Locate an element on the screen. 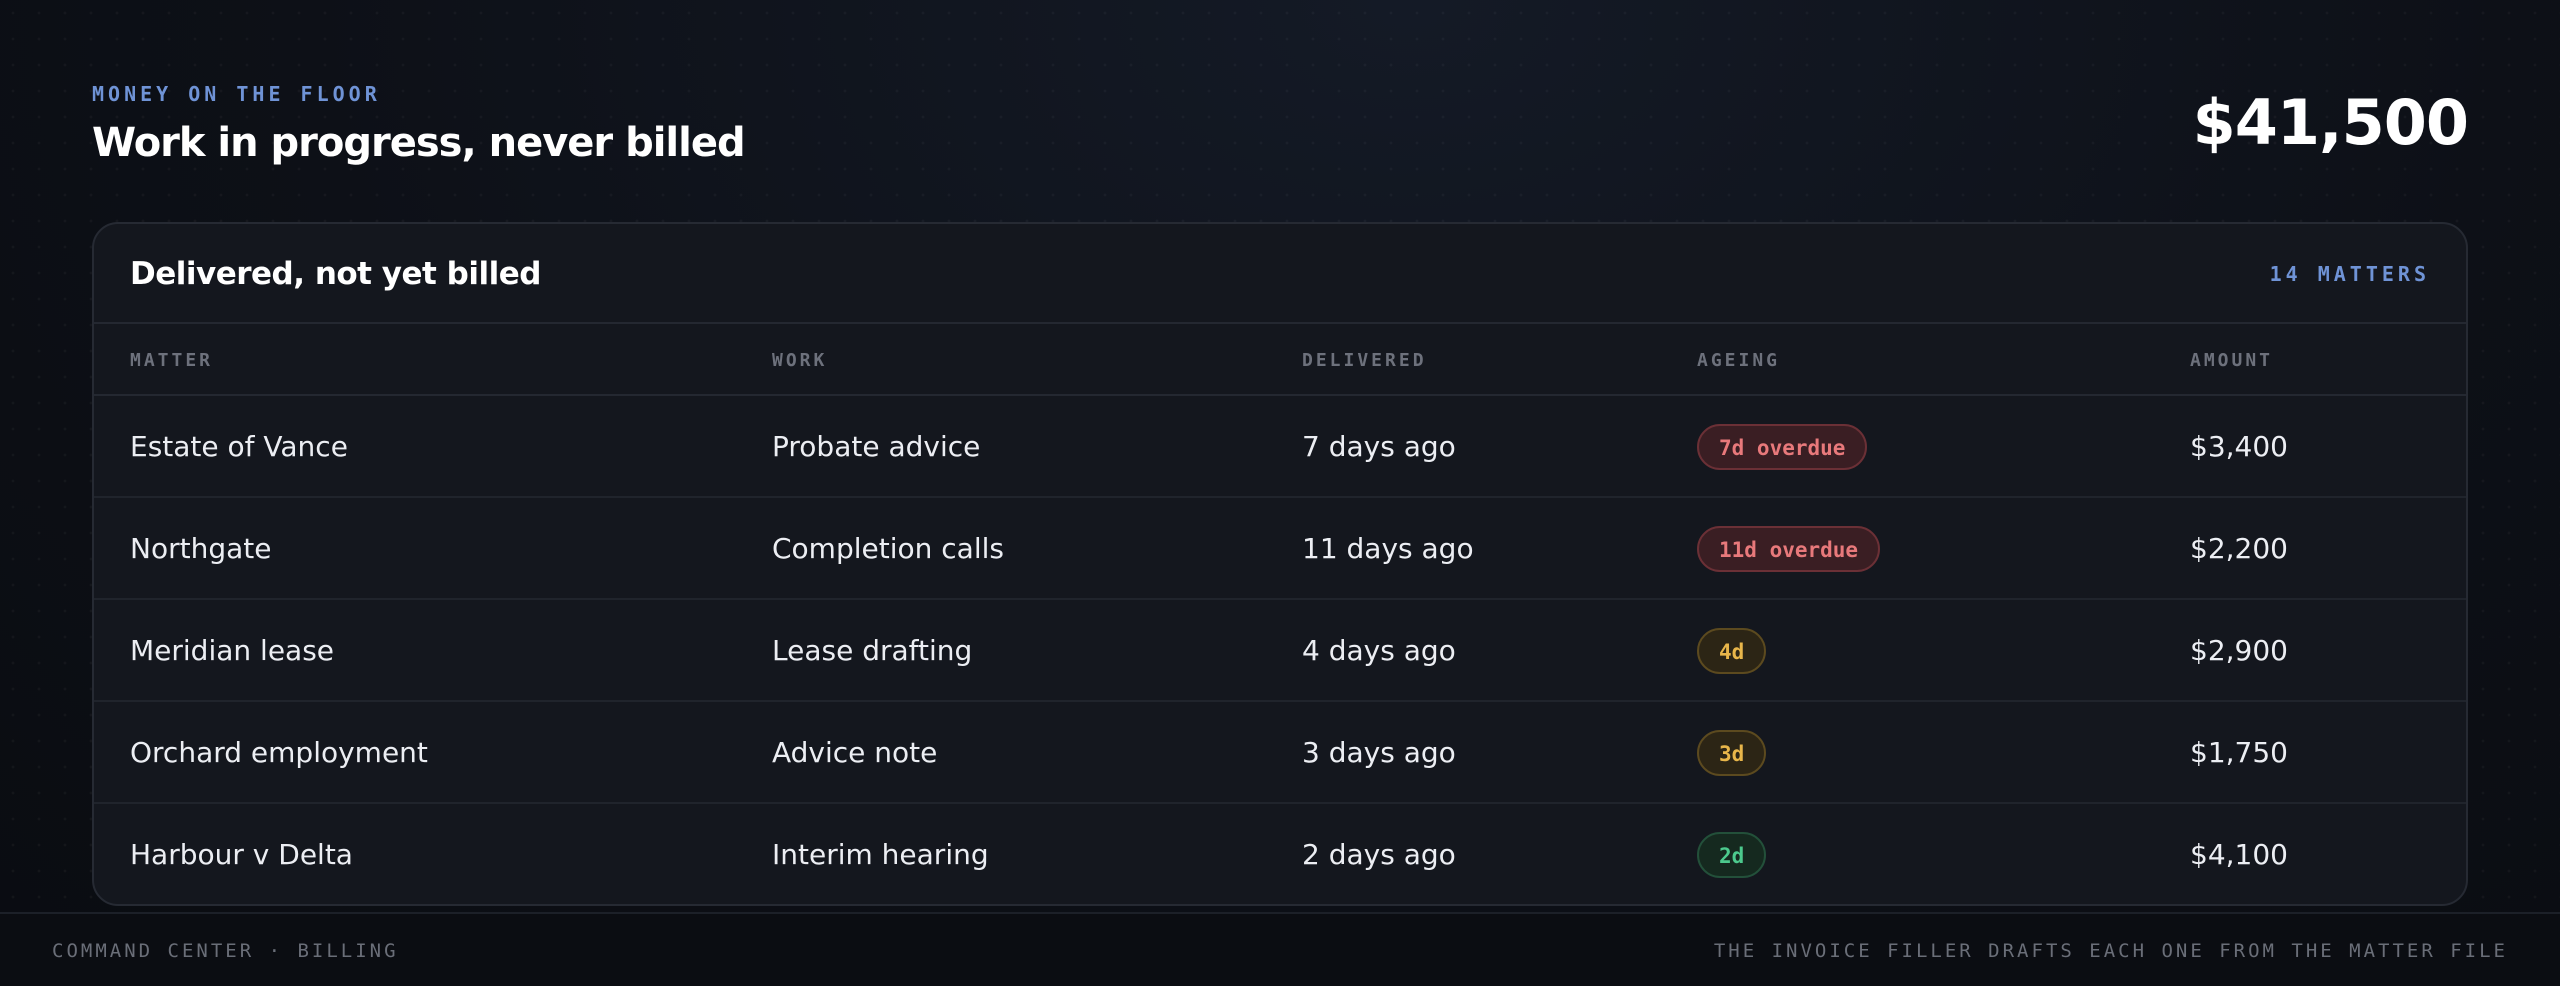  work-cell: Probate advice is located at coordinates (876, 446).